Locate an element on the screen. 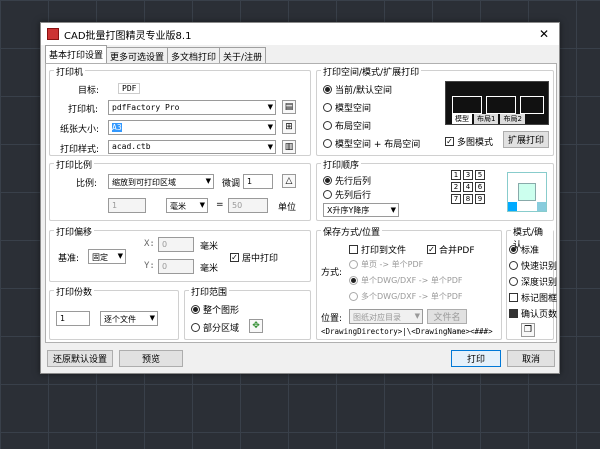 Image resolution: width=600 pixels, height=449 pixels. single-page-label: 单页 -> 单个PDF is located at coordinates (392, 264).